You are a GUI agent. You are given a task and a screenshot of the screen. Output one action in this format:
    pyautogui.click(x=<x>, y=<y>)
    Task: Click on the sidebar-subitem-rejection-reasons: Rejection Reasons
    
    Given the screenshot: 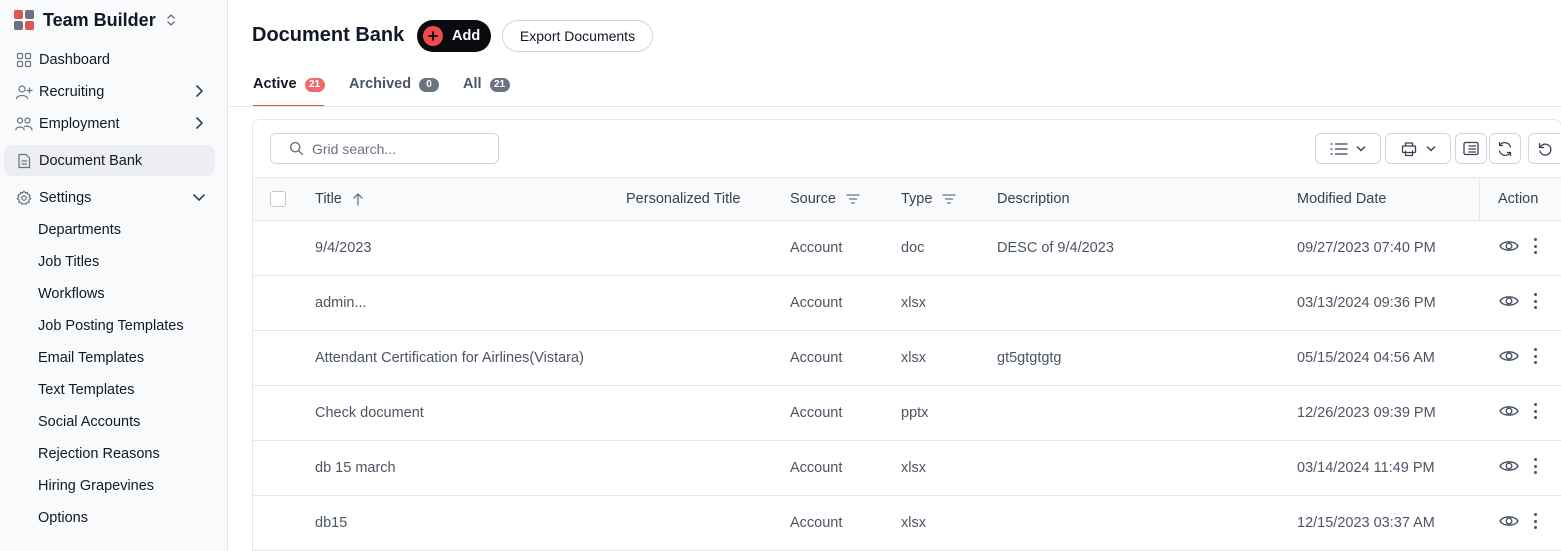 What is the action you would take?
    pyautogui.click(x=99, y=454)
    